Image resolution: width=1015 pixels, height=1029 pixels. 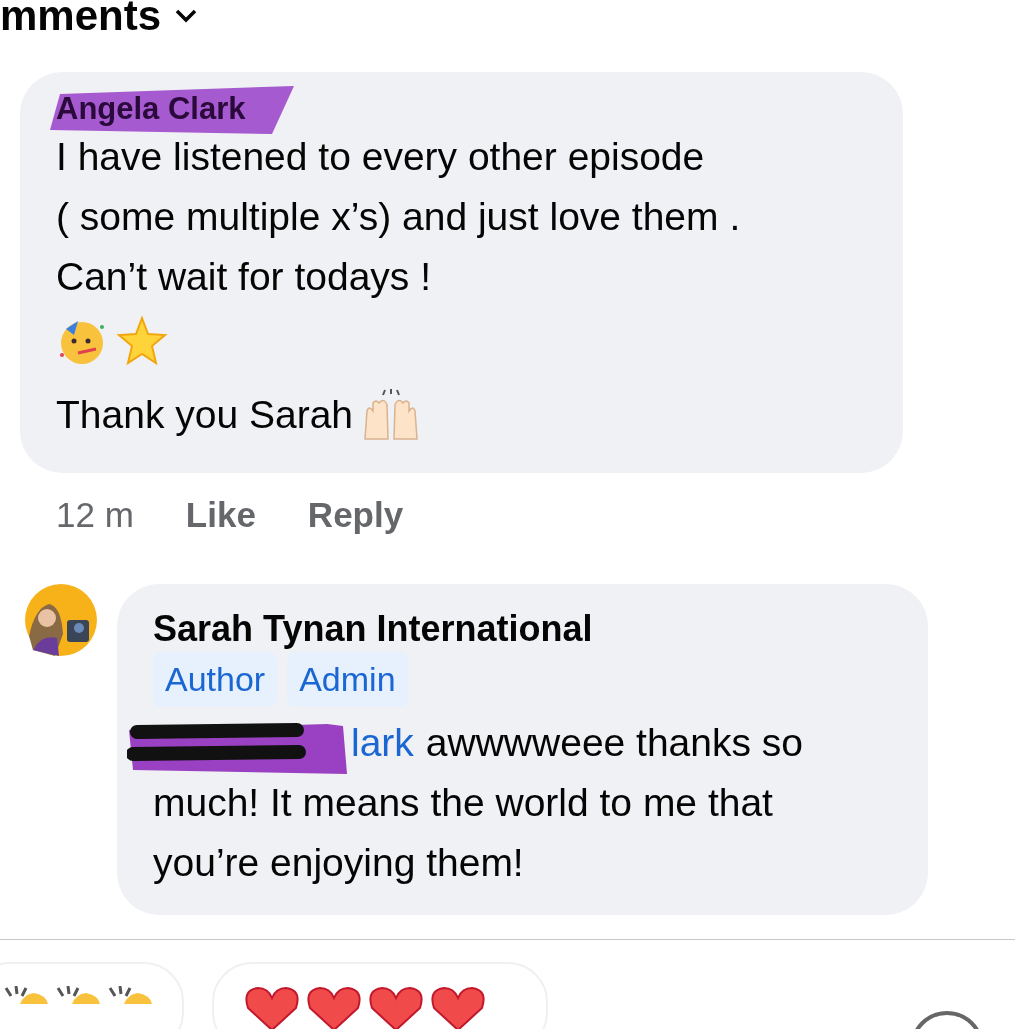 I want to click on comment-text: ( some multiple x’s) and just love them ., so click(x=399, y=217).